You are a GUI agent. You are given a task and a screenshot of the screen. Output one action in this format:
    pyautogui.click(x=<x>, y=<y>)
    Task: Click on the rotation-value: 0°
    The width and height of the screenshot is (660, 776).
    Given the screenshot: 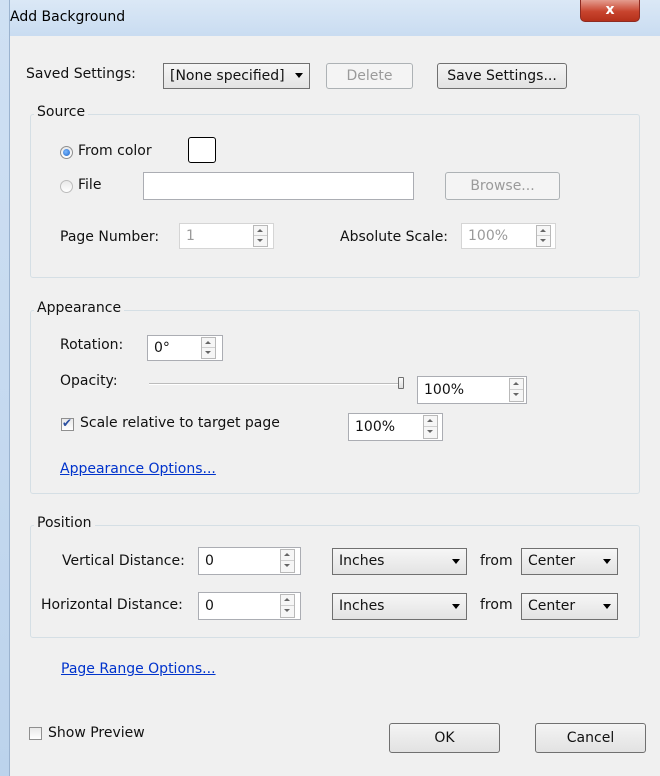 What is the action you would take?
    pyautogui.click(x=162, y=348)
    